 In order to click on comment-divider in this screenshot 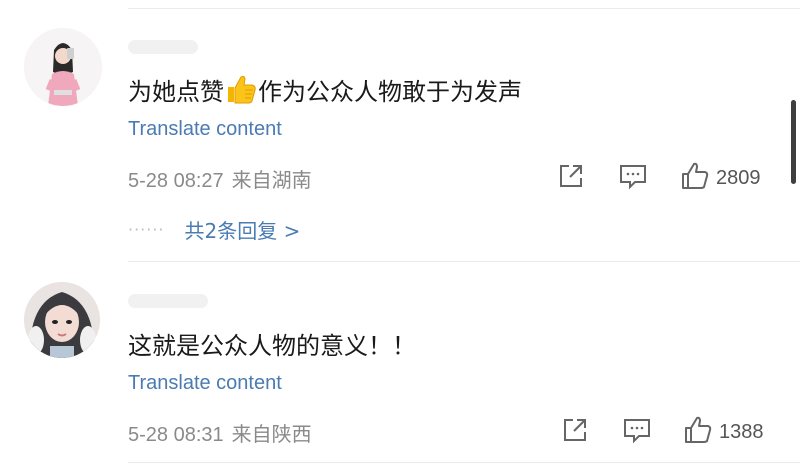, I will do `click(464, 261)`.